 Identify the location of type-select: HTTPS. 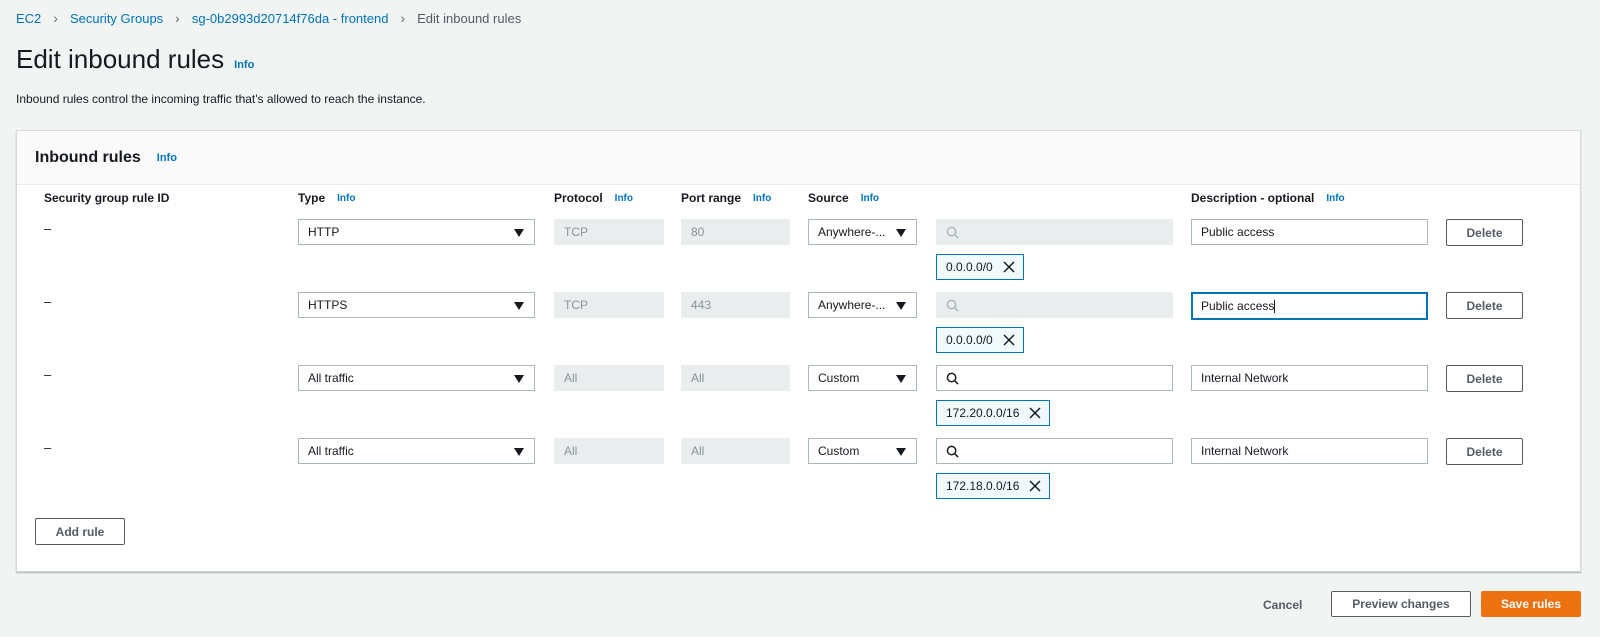
(416, 305).